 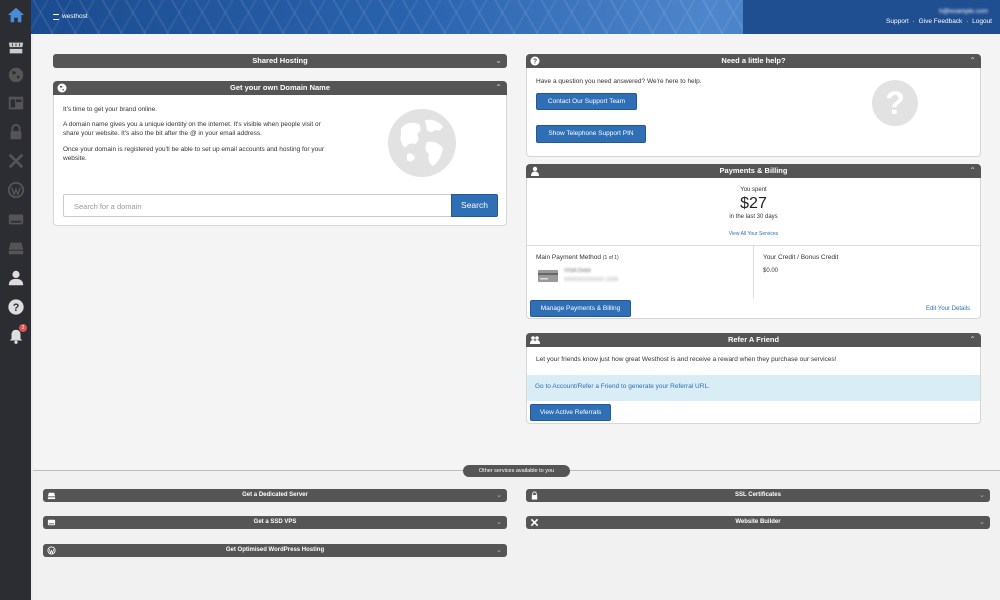 What do you see at coordinates (275, 522) in the screenshot?
I see `service-ssd-vps: Get a SSD VPS ⌄` at bounding box center [275, 522].